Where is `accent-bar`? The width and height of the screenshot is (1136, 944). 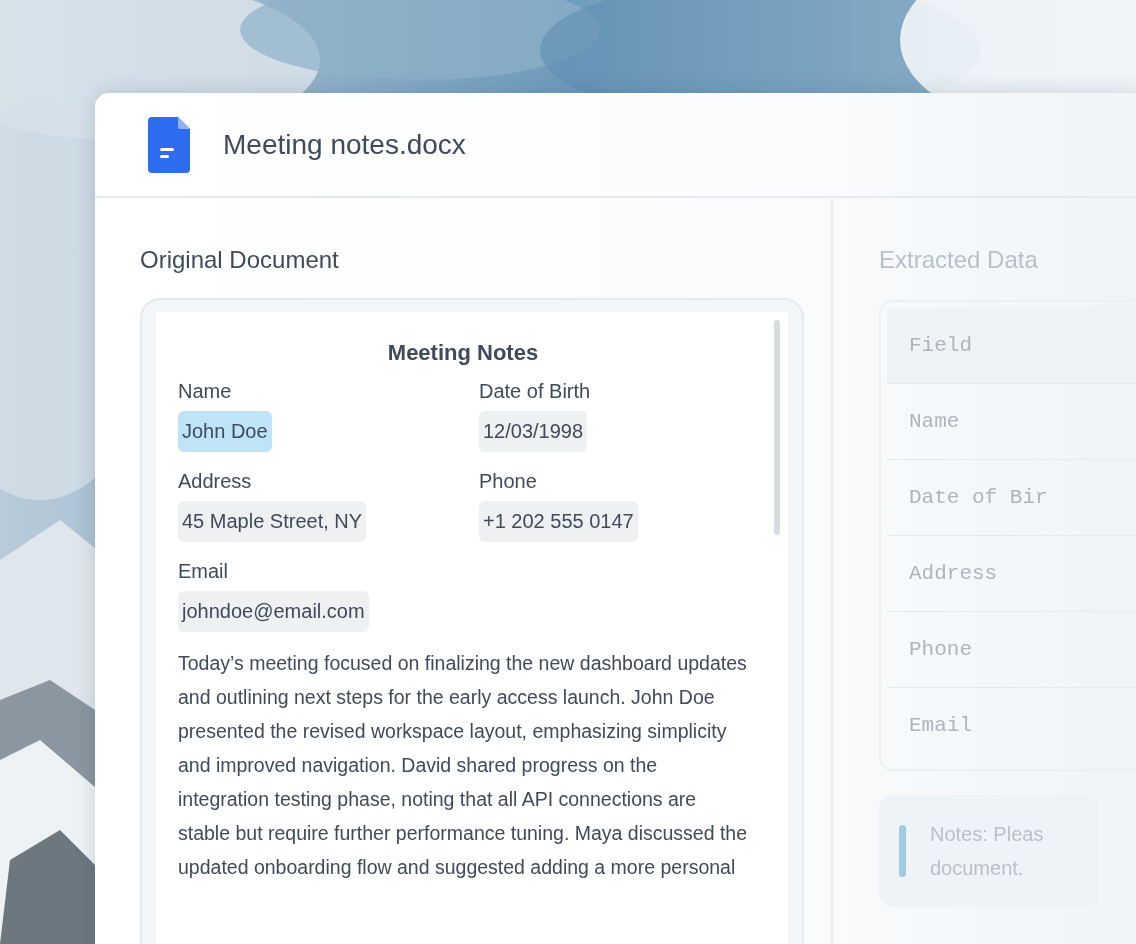
accent-bar is located at coordinates (902, 851).